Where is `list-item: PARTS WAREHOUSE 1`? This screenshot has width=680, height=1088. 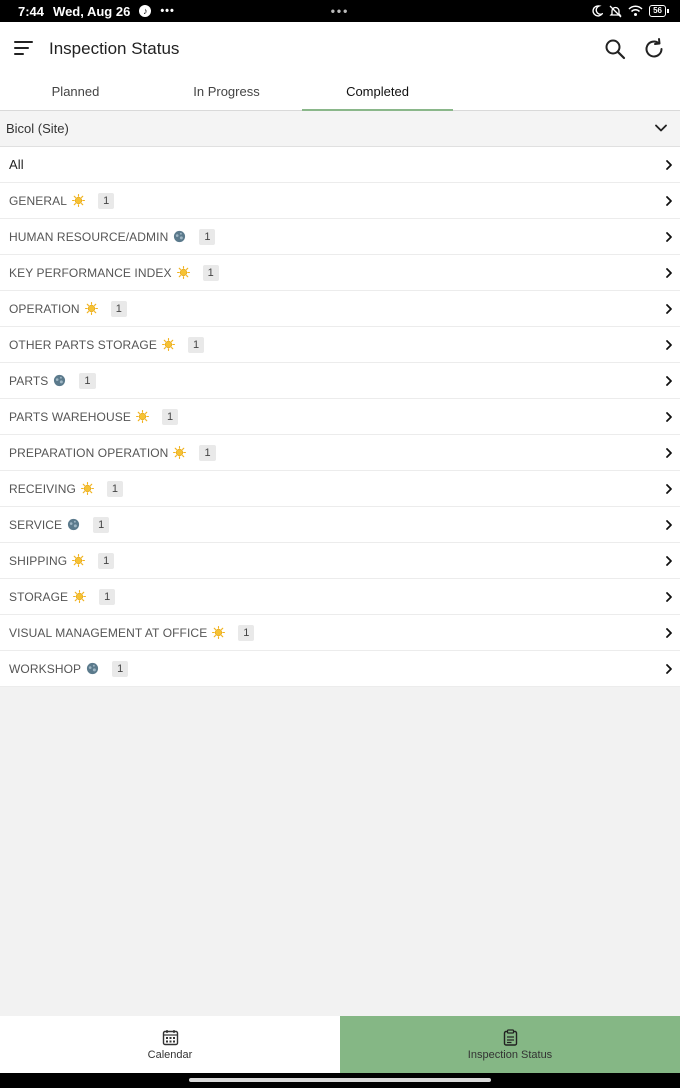
list-item: PARTS WAREHOUSE 1 is located at coordinates (340, 417).